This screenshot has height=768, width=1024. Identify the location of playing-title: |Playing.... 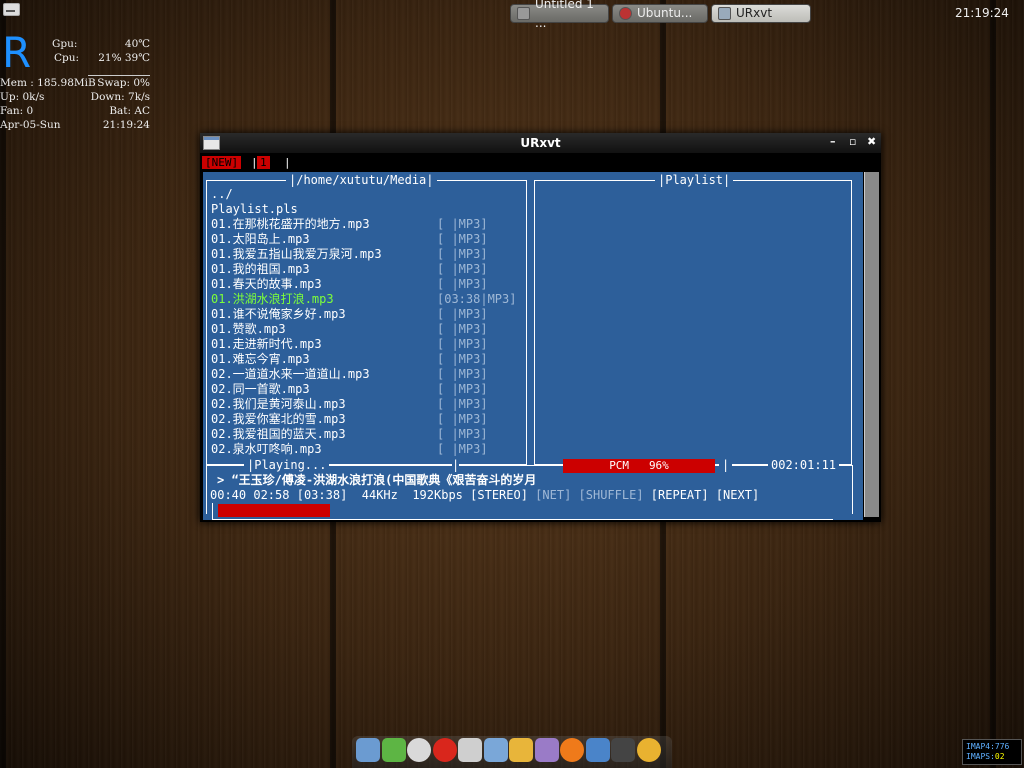
(287, 465).